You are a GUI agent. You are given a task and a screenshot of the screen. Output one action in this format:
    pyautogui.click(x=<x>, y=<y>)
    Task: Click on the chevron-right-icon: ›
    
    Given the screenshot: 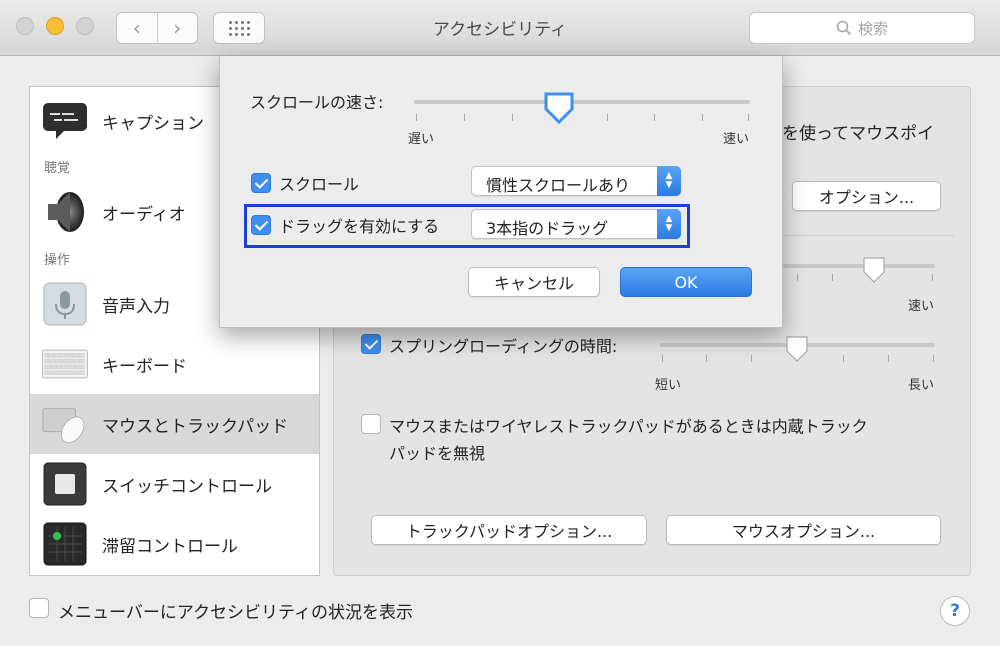 What is the action you would take?
    pyautogui.click(x=177, y=28)
    